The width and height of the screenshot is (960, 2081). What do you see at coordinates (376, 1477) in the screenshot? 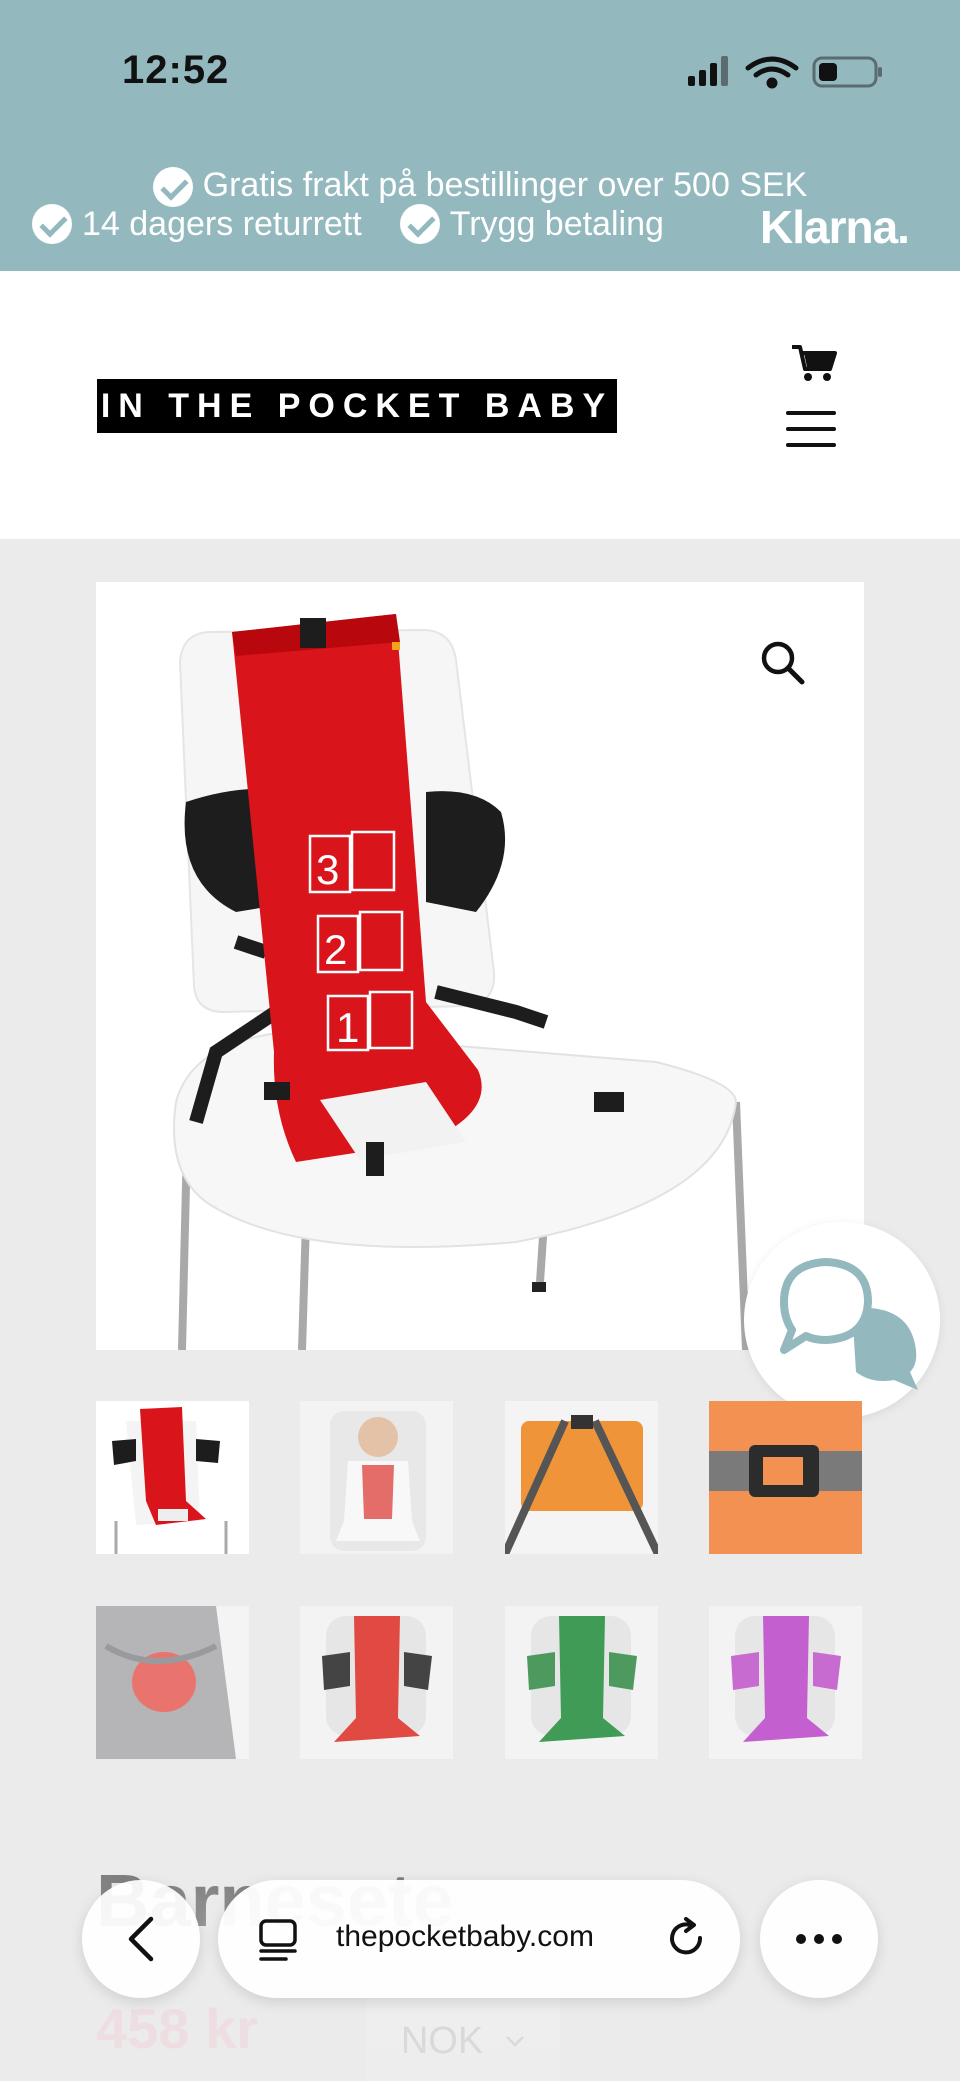
I see `thumbnail-baby-in-harness` at bounding box center [376, 1477].